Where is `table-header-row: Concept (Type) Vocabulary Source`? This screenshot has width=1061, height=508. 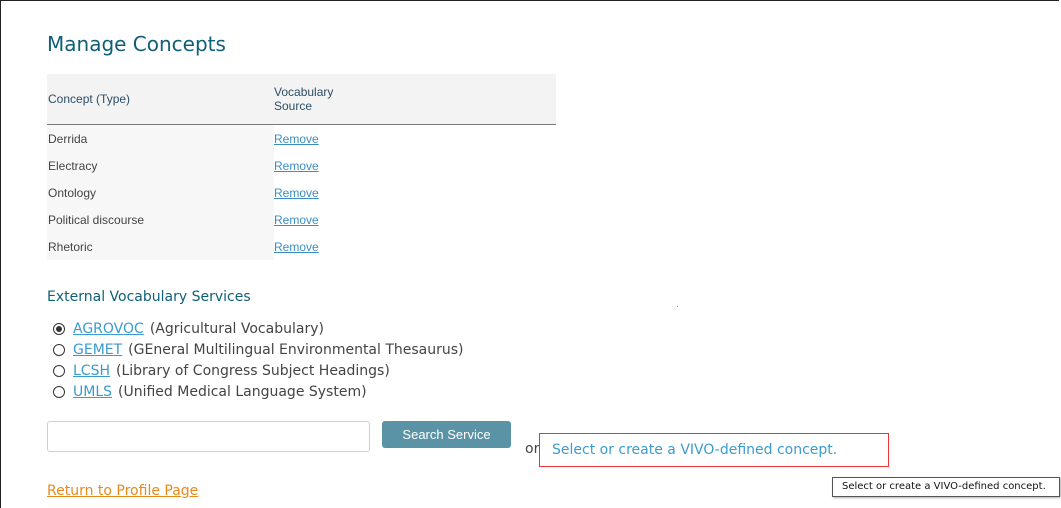 table-header-row: Concept (Type) Vocabulary Source is located at coordinates (301, 99).